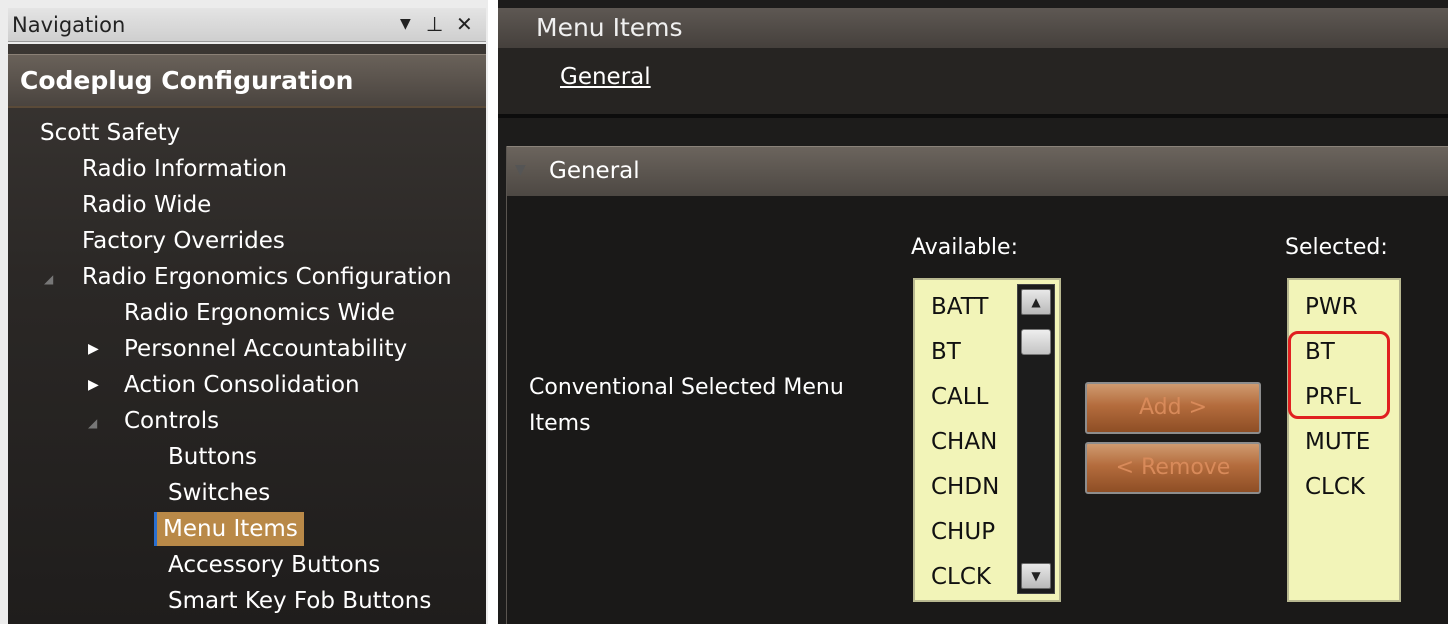  I want to click on tree-item-accessory-buttons: Accessory Buttons, so click(274, 565).